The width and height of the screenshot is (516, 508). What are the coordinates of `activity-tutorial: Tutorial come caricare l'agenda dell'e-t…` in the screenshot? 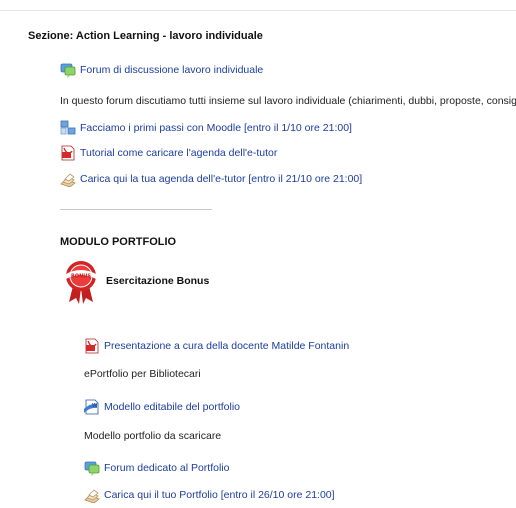 It's located at (168, 153).